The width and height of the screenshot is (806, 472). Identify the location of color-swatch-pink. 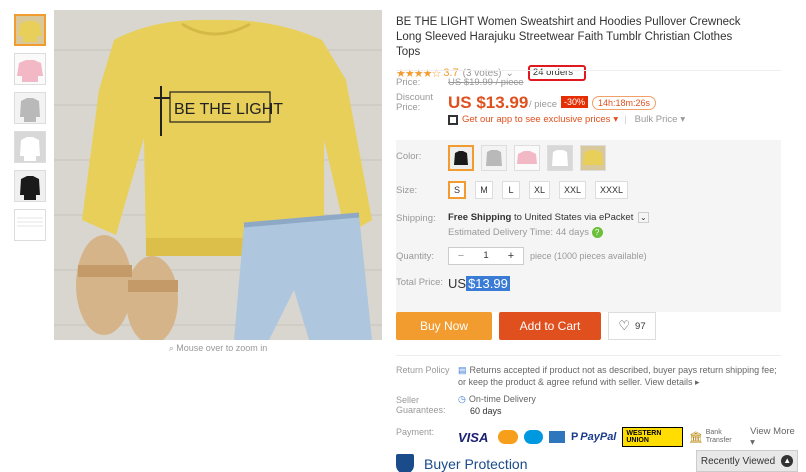
(527, 158).